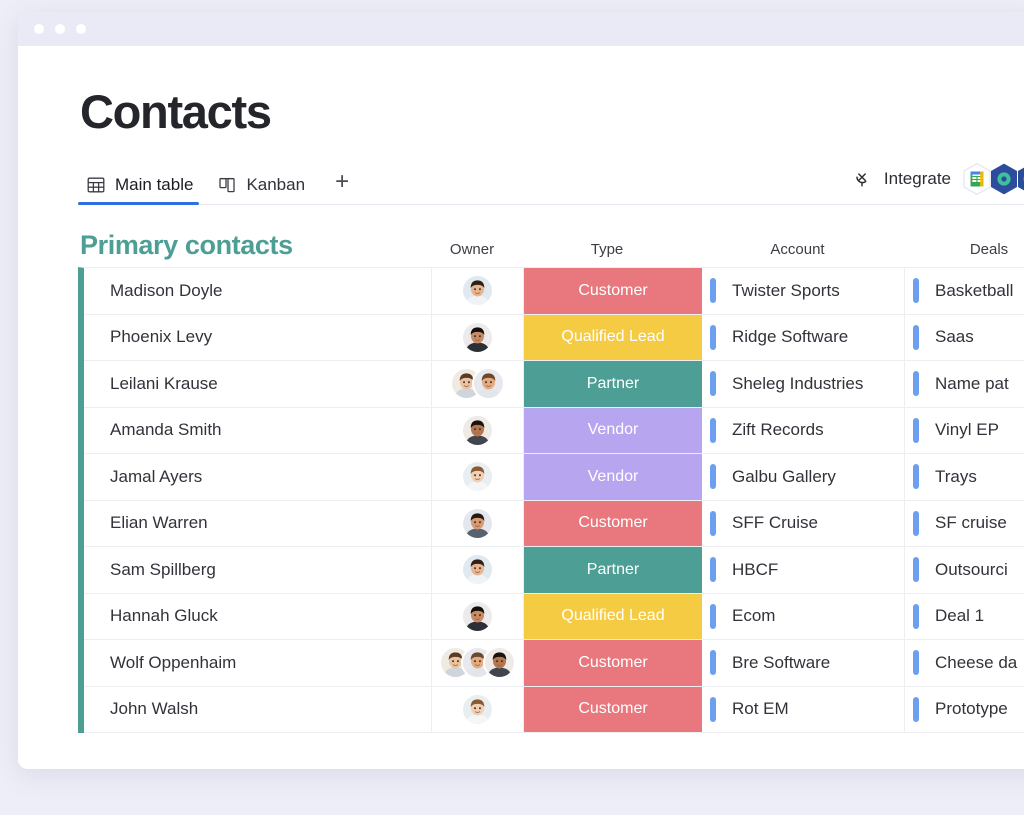 Image resolution: width=1024 pixels, height=815 pixels. I want to click on cell-contact-name: John Walsh, so click(258, 709).